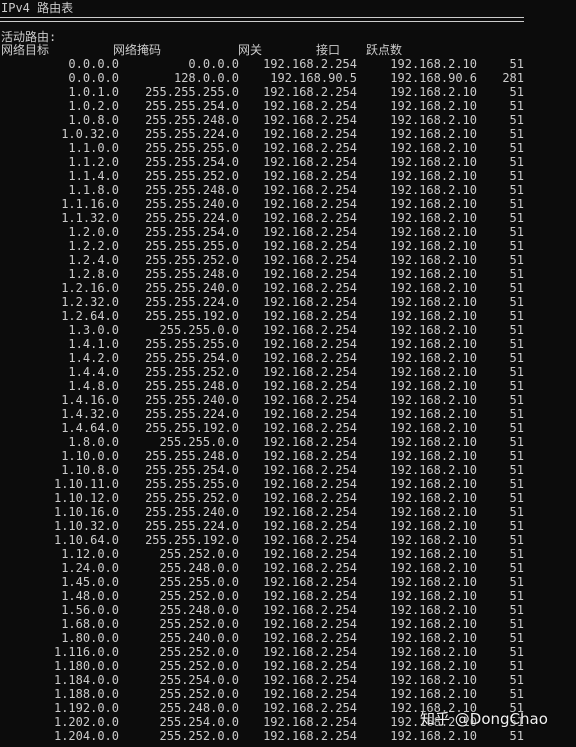 This screenshot has width=576, height=747. What do you see at coordinates (288, 50) in the screenshot?
I see `column-headers: 网络目标 网络掩码 网关 接口 跃点数` at bounding box center [288, 50].